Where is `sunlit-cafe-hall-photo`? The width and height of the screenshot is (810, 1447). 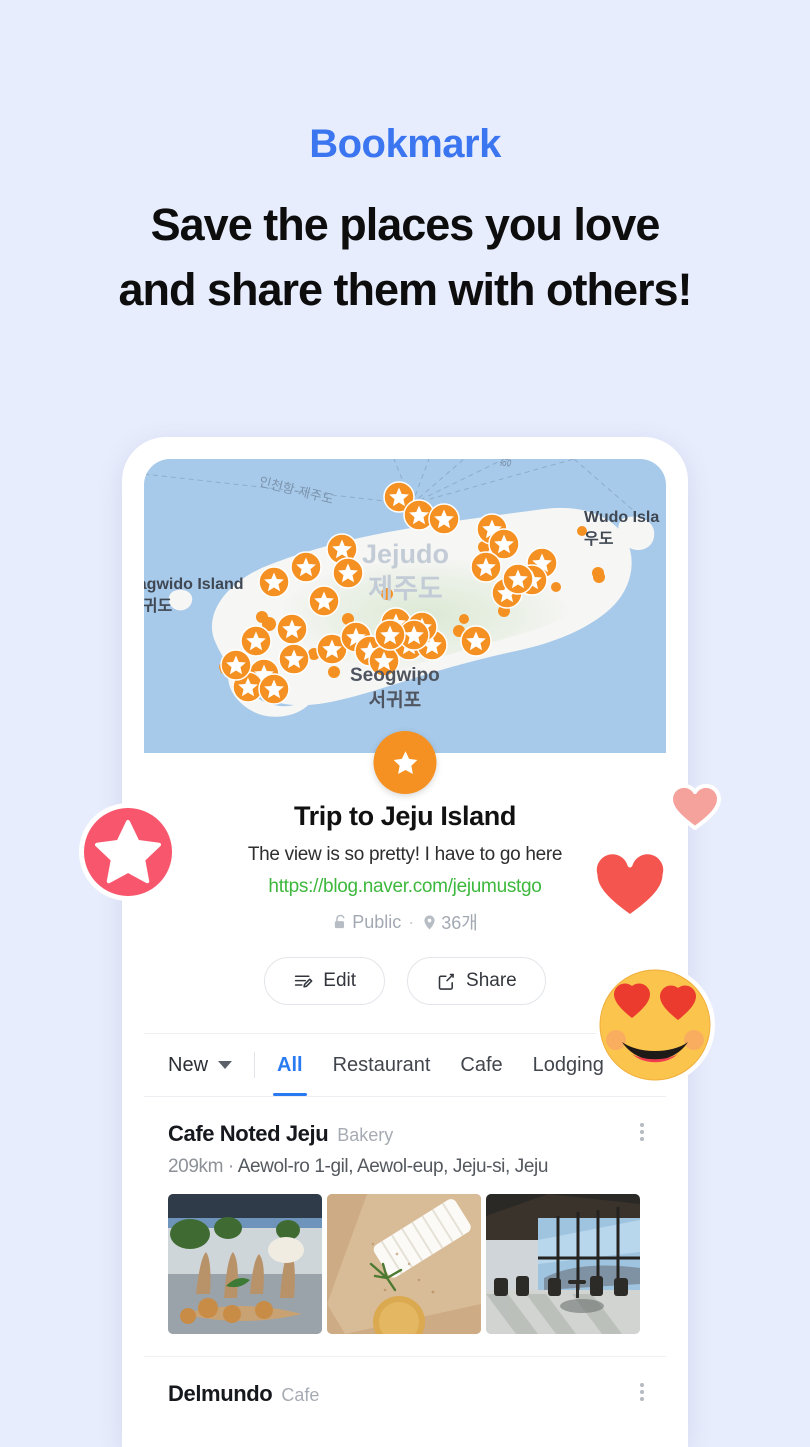
sunlit-cafe-hall-photo is located at coordinates (563, 1264).